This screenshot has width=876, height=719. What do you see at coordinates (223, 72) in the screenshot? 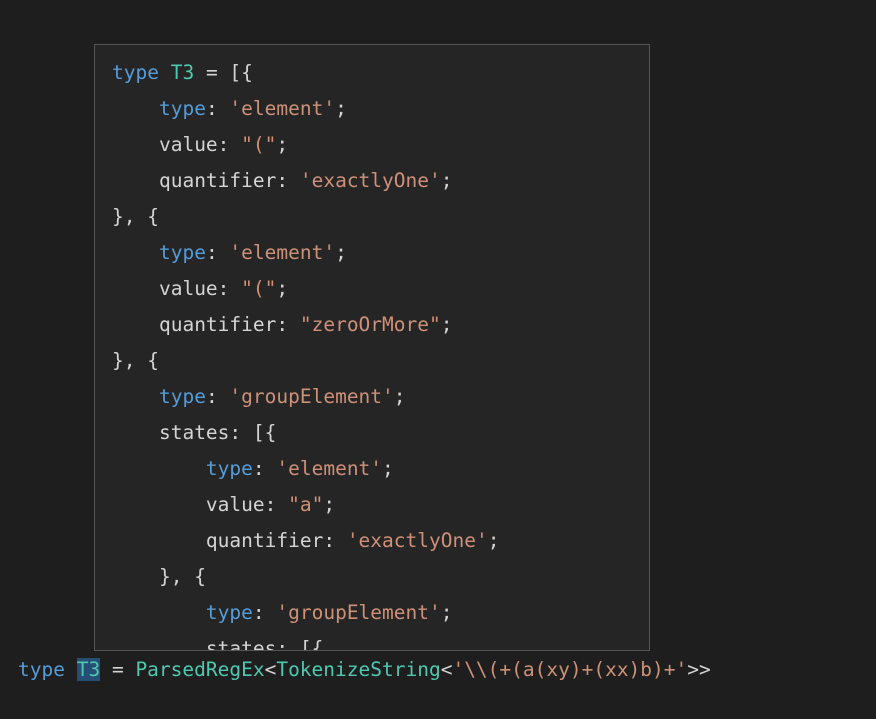
I see `code-token: = [{` at bounding box center [223, 72].